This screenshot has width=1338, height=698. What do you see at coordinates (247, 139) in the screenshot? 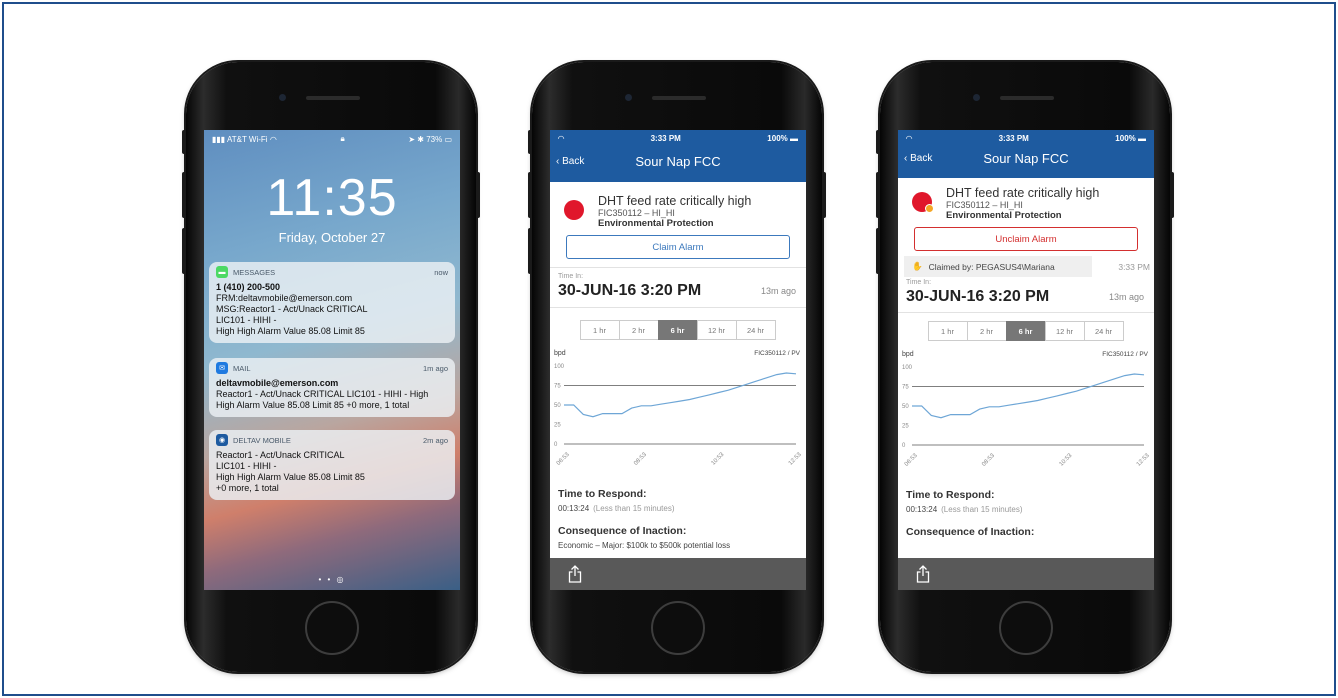
I see `carrier-label: AT&T Wi-Fi` at bounding box center [247, 139].